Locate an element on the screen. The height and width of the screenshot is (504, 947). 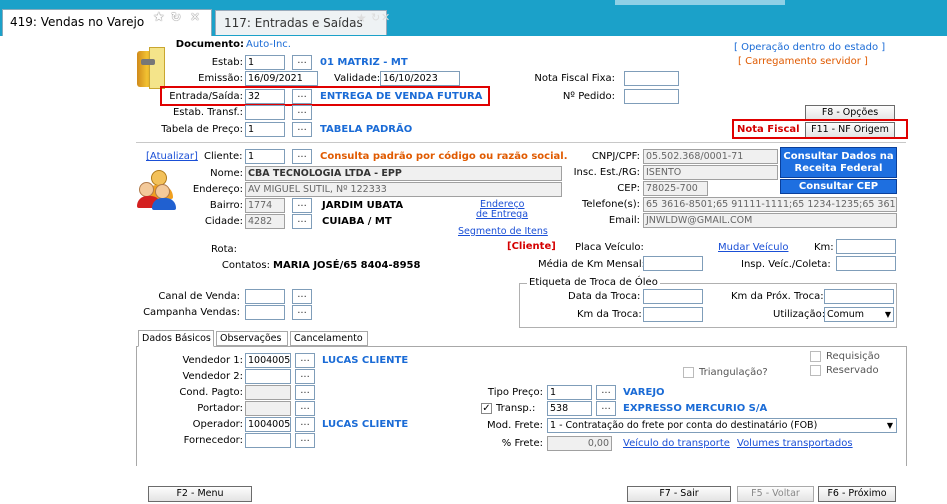
vendedor2-input is located at coordinates (268, 376).